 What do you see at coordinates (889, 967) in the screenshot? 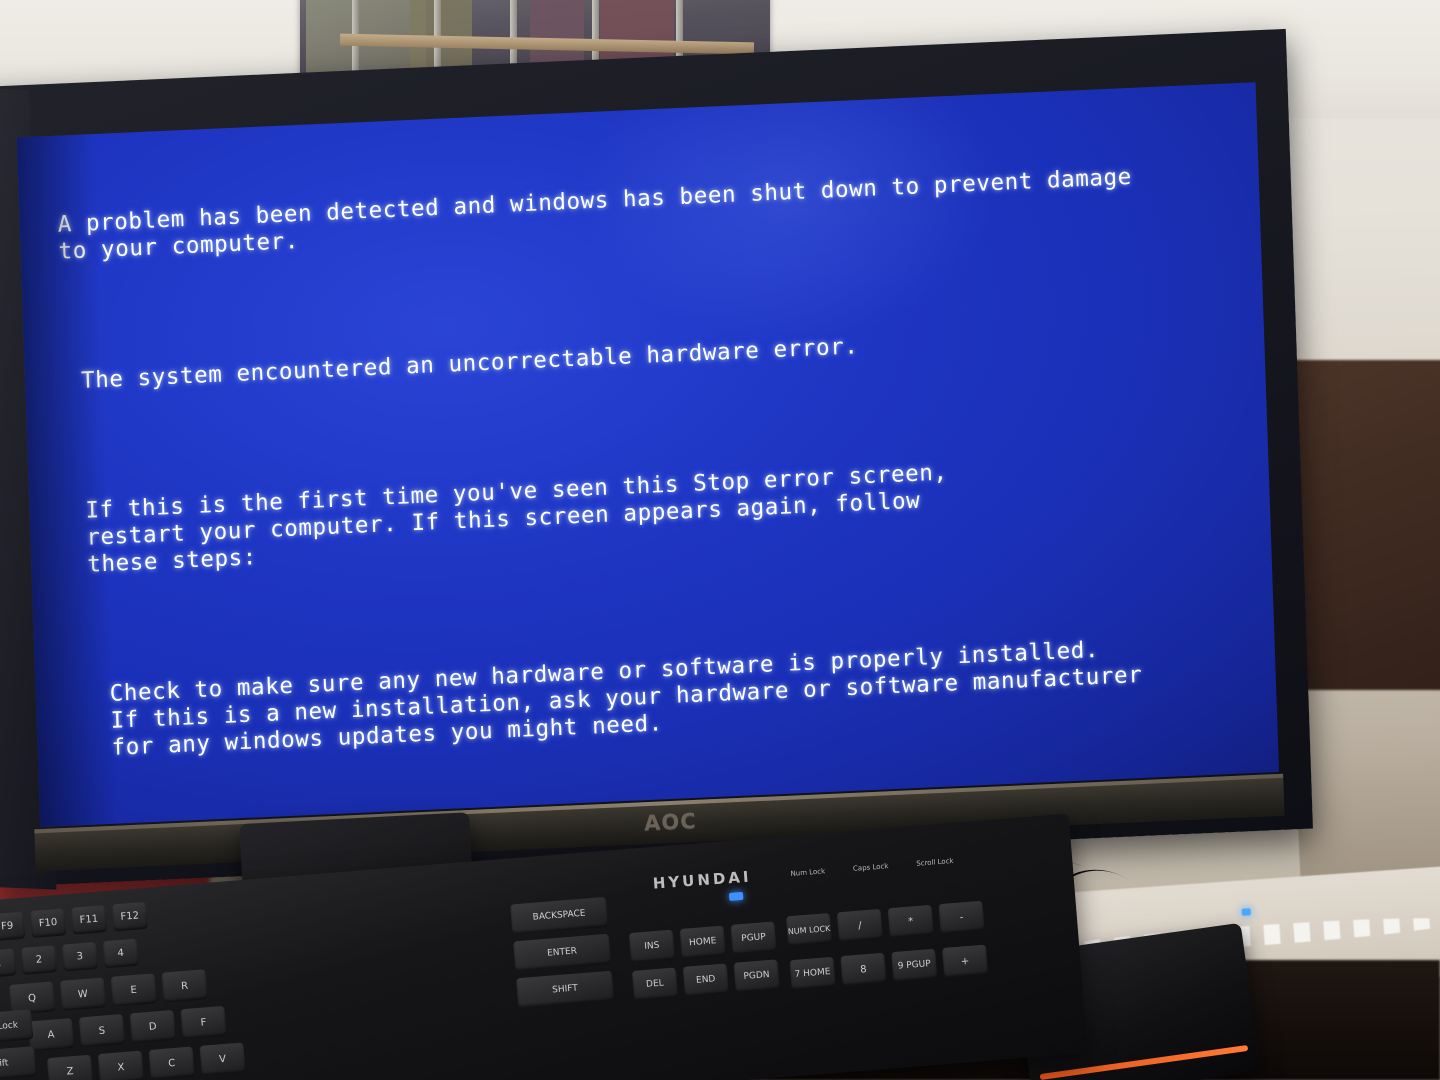
I see `keyboard-numpad-row-2: 7 HOME 8 9 PGUP +` at bounding box center [889, 967].